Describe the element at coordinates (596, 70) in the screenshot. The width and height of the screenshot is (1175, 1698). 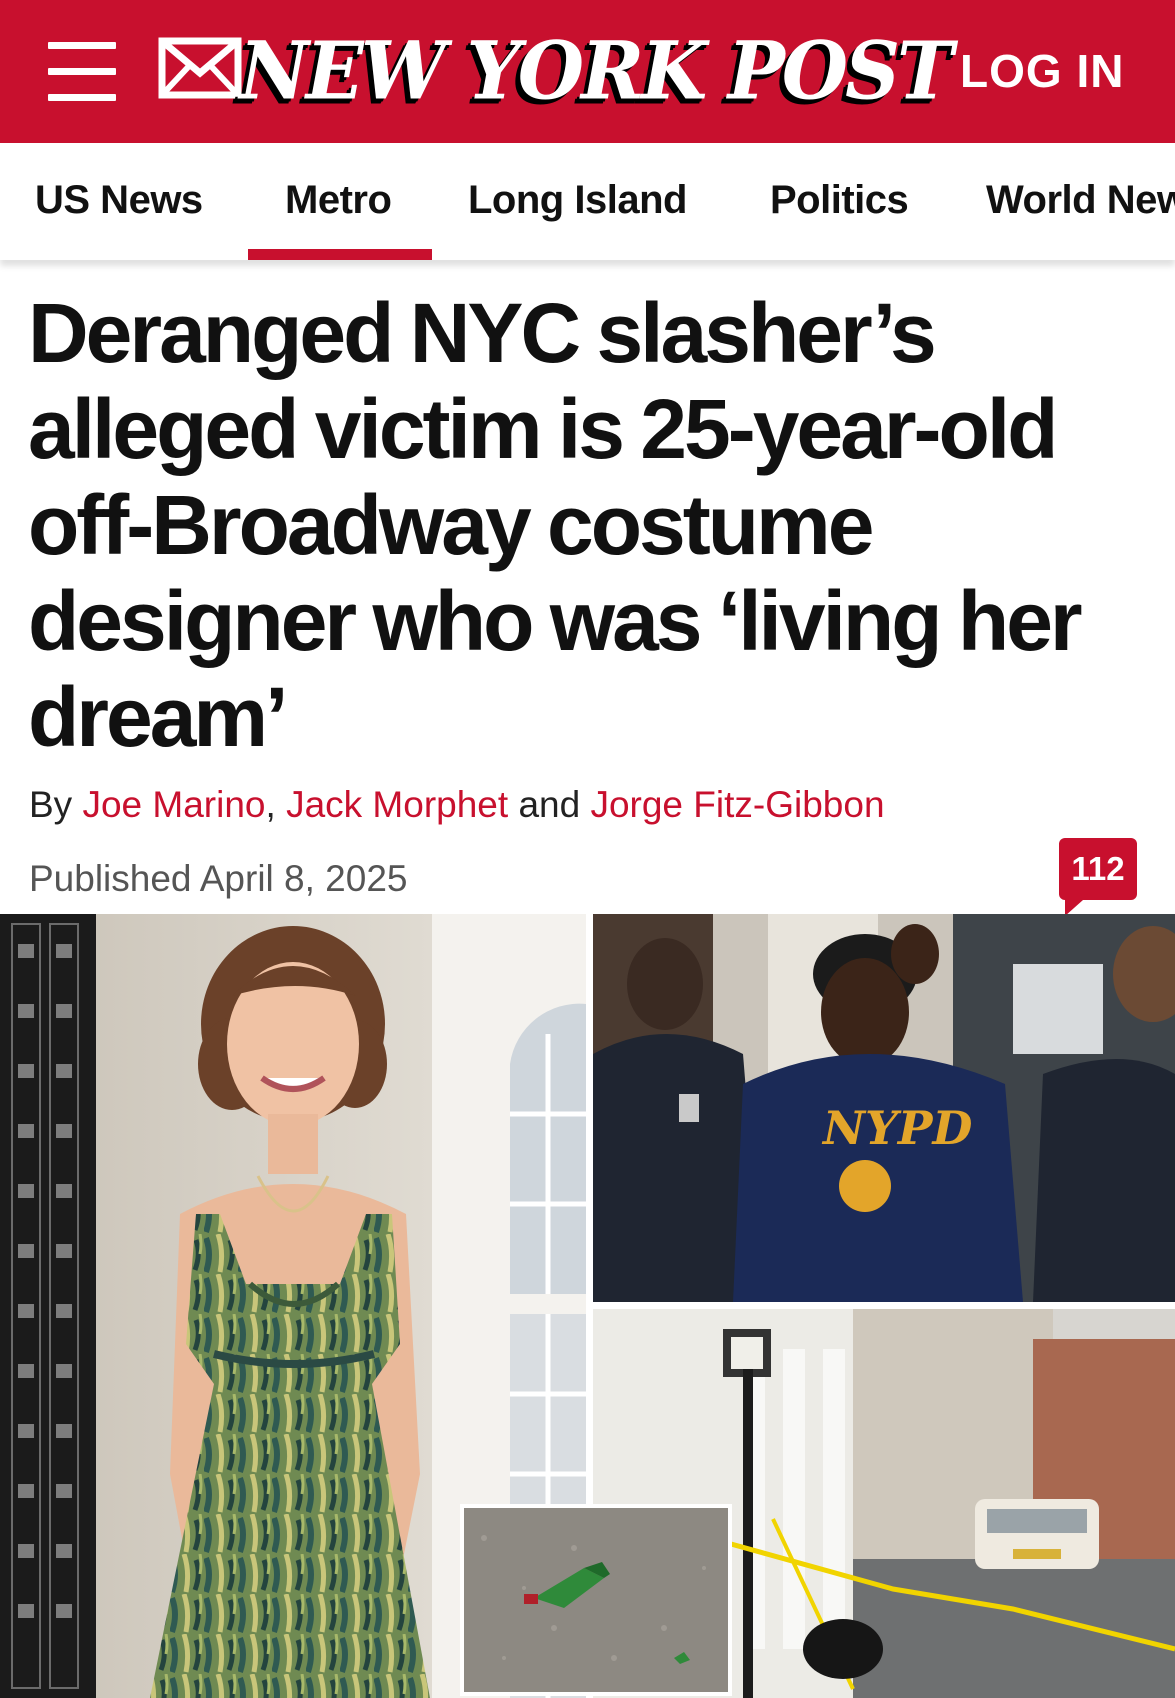
I see `site-logo: NEW YORK POST` at that location.